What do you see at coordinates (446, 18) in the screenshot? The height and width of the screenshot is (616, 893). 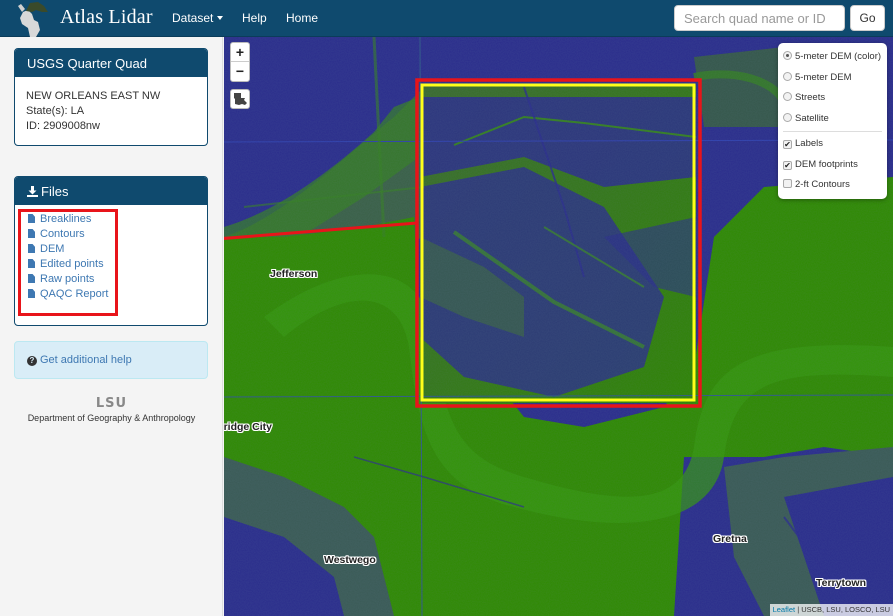 I see `navbar: Atlas Lidar Dataset Help Home Go` at bounding box center [446, 18].